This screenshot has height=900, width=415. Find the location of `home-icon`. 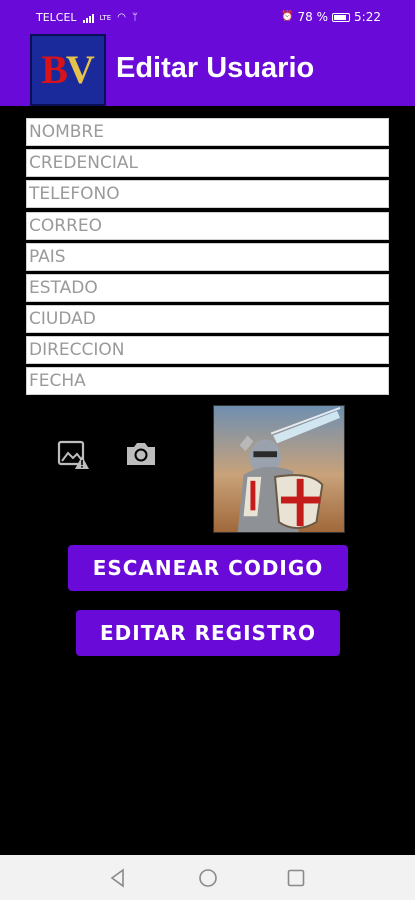

home-icon is located at coordinates (208, 878).